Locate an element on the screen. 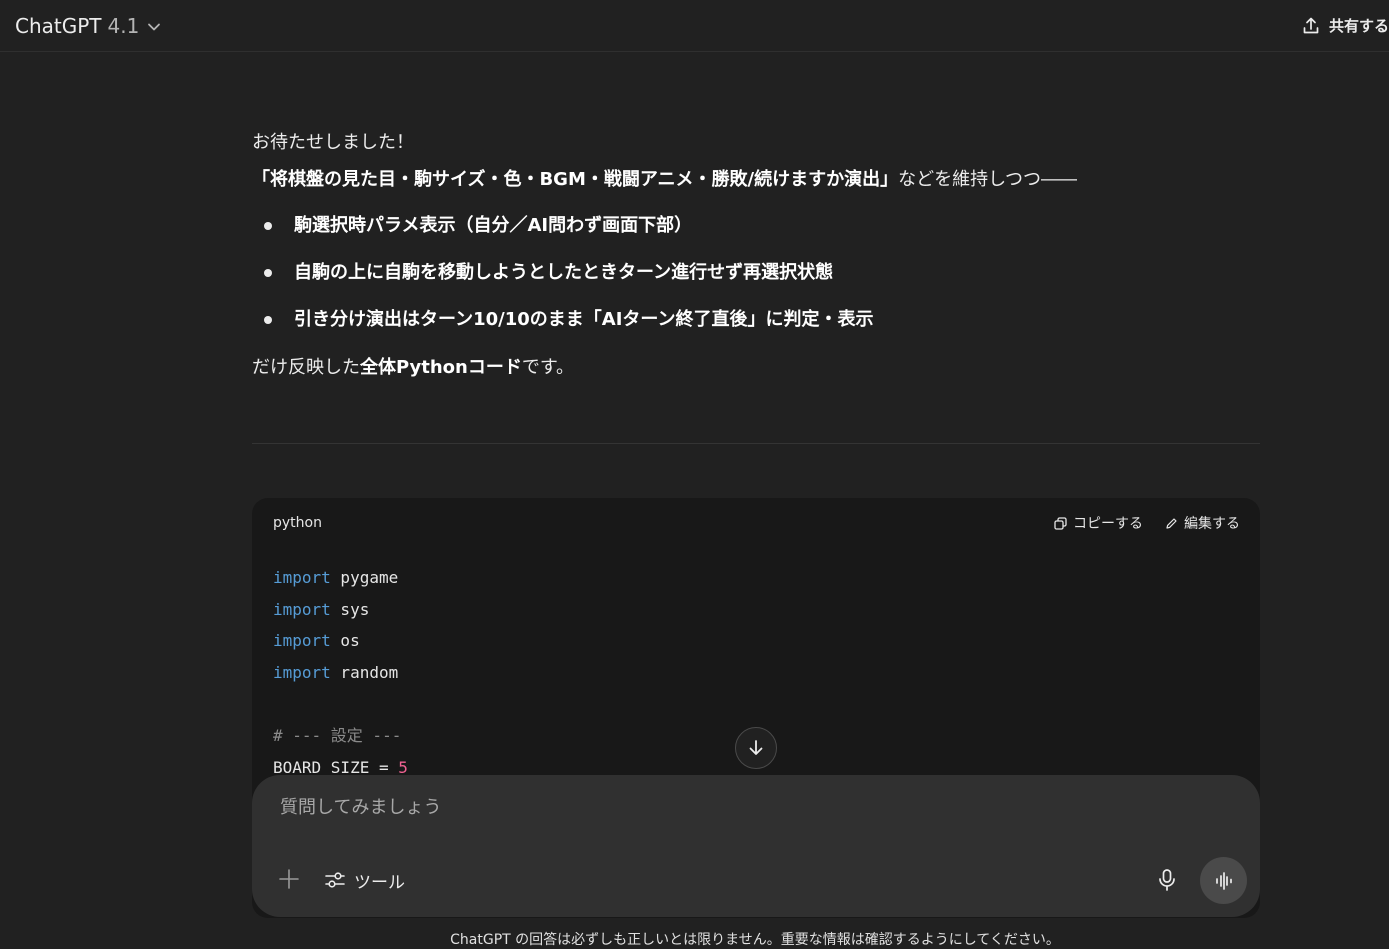 The image size is (1389, 949). code-actions: コピーする 編集する is located at coordinates (1147, 523).